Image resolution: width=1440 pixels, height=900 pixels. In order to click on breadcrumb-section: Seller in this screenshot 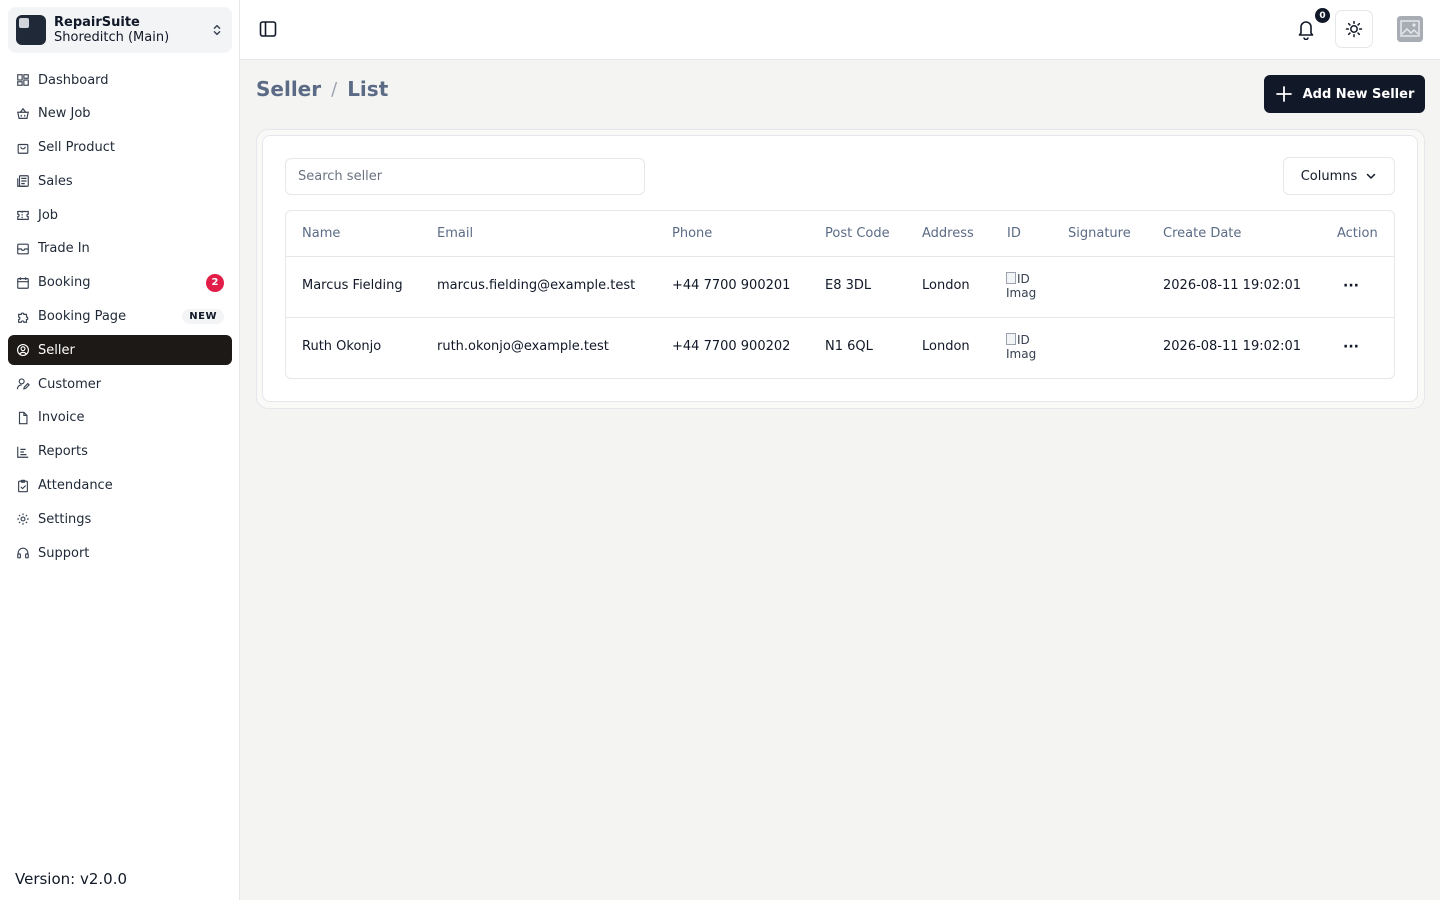, I will do `click(288, 89)`.